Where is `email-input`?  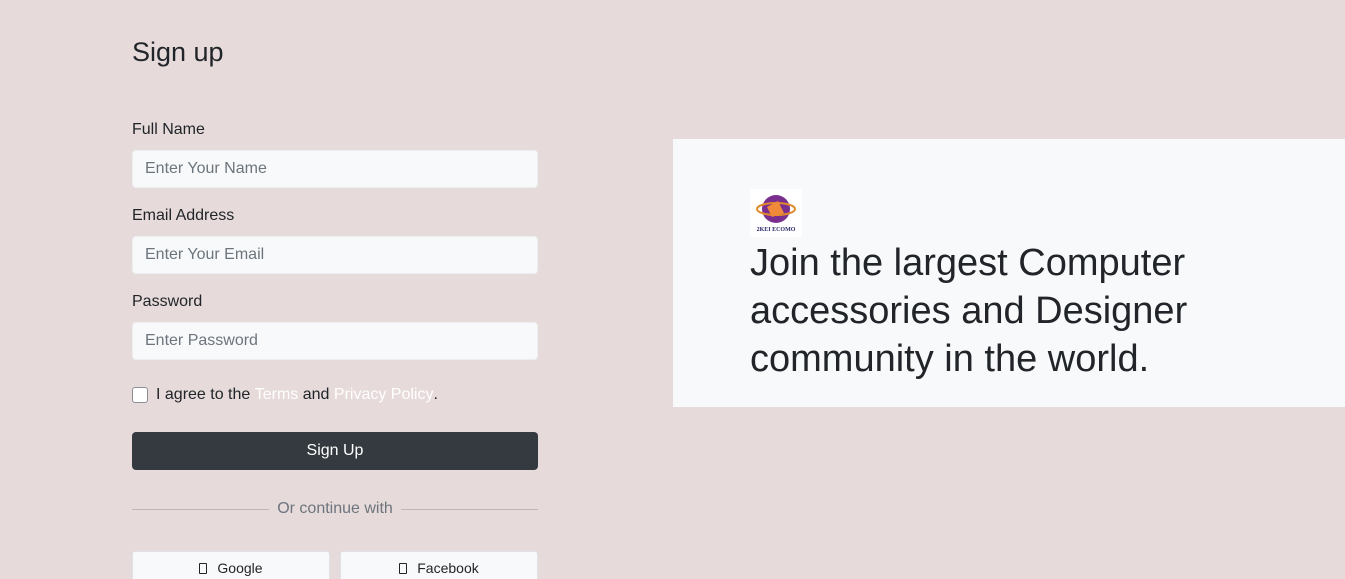 email-input is located at coordinates (335, 255).